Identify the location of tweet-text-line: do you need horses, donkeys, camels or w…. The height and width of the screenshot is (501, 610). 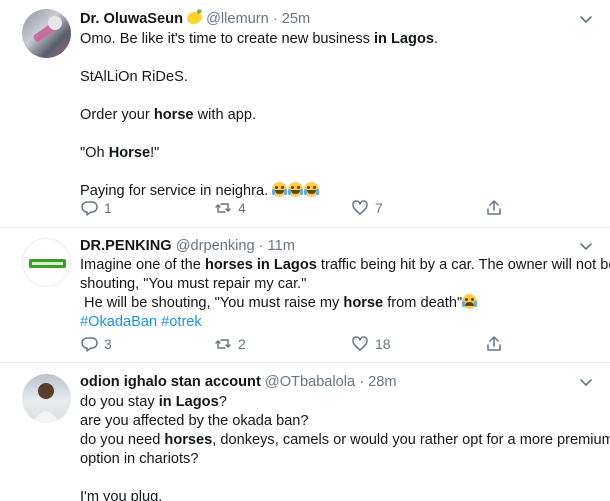
(345, 440).